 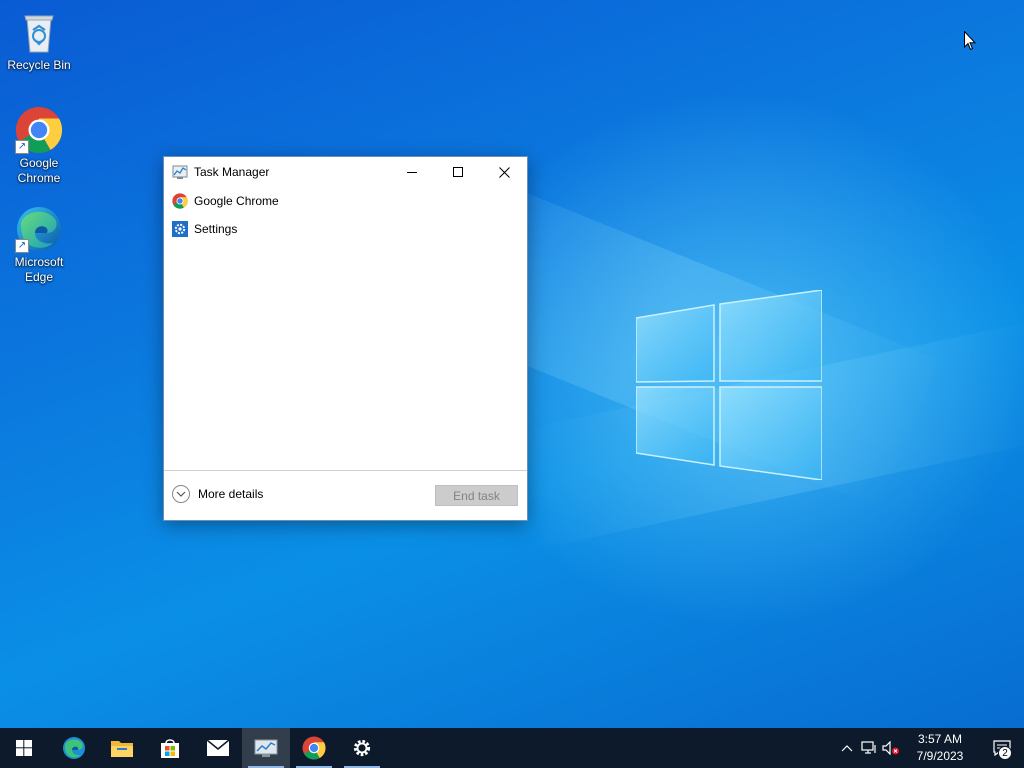 I want to click on maximize-button, so click(x=458, y=172).